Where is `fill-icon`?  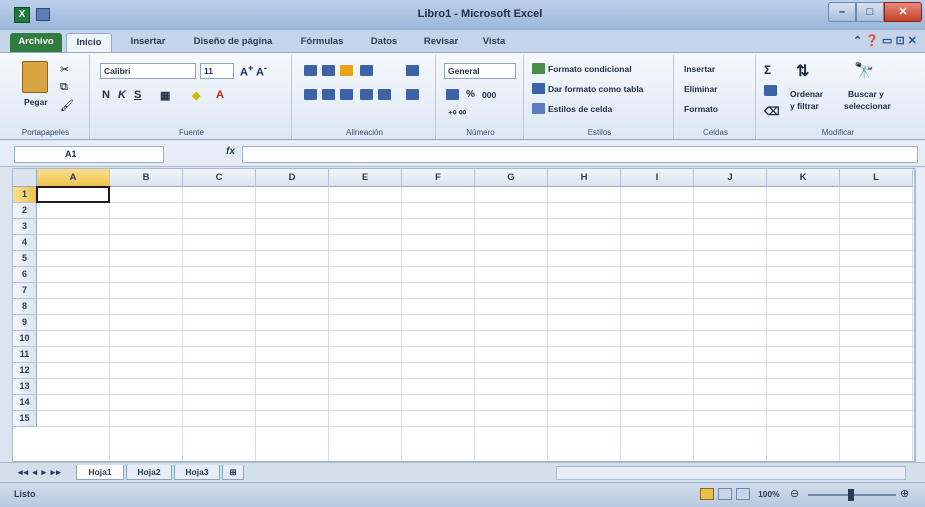 fill-icon is located at coordinates (770, 90).